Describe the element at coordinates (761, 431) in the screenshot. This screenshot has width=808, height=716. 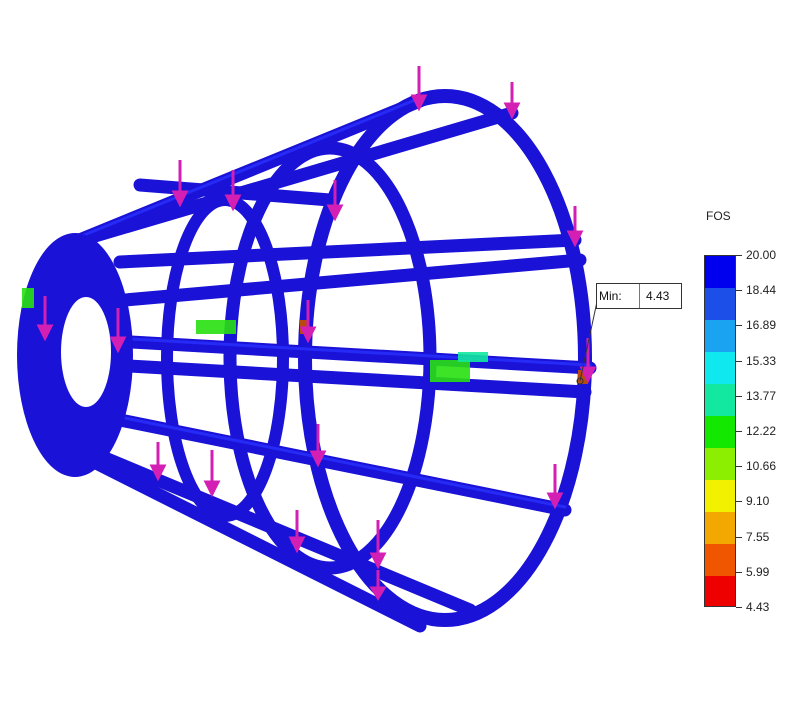
I see `legend-label: 12.22` at that location.